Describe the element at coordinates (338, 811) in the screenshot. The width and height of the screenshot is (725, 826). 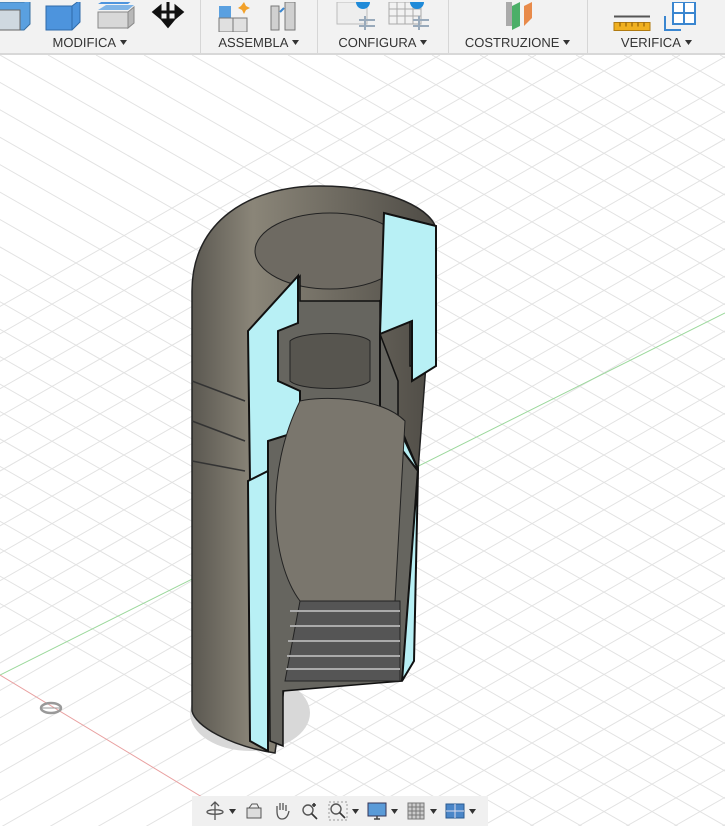
I see `zoom-fit-icon` at that location.